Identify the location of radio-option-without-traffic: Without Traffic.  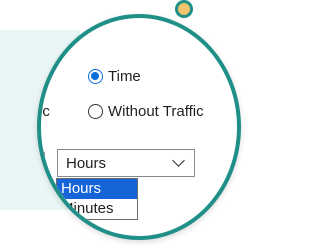
(146, 111).